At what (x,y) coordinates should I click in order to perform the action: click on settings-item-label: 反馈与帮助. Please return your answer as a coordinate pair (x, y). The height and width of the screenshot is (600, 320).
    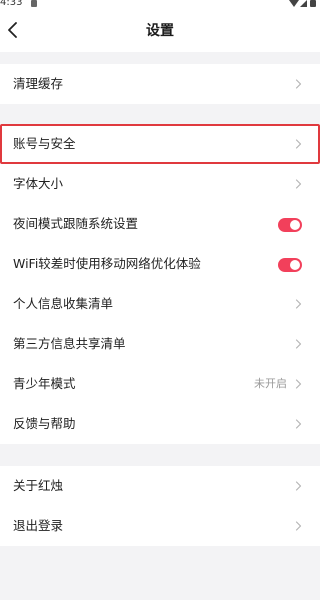
    Looking at the image, I should click on (44, 423).